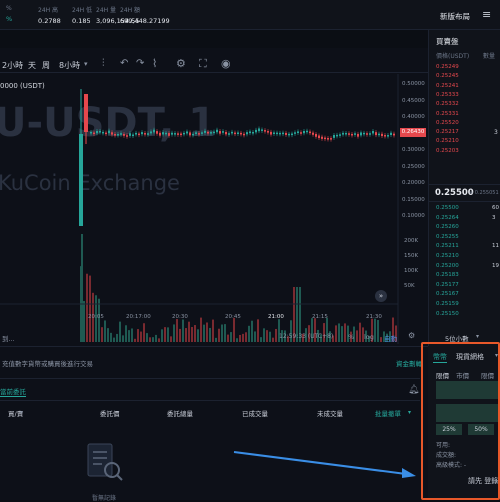 The image size is (500, 502). I want to click on percent-toggle: %, so click(351, 337).